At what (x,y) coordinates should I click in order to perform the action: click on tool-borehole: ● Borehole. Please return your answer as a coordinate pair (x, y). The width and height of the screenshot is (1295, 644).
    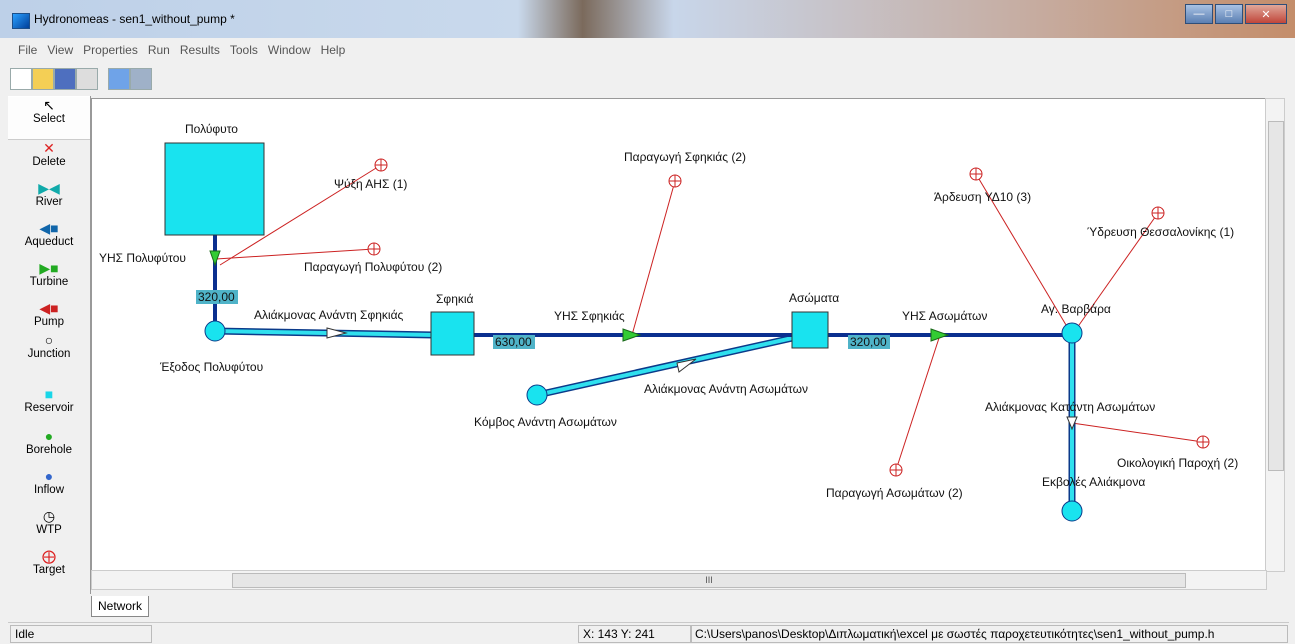
    Looking at the image, I should click on (49, 442).